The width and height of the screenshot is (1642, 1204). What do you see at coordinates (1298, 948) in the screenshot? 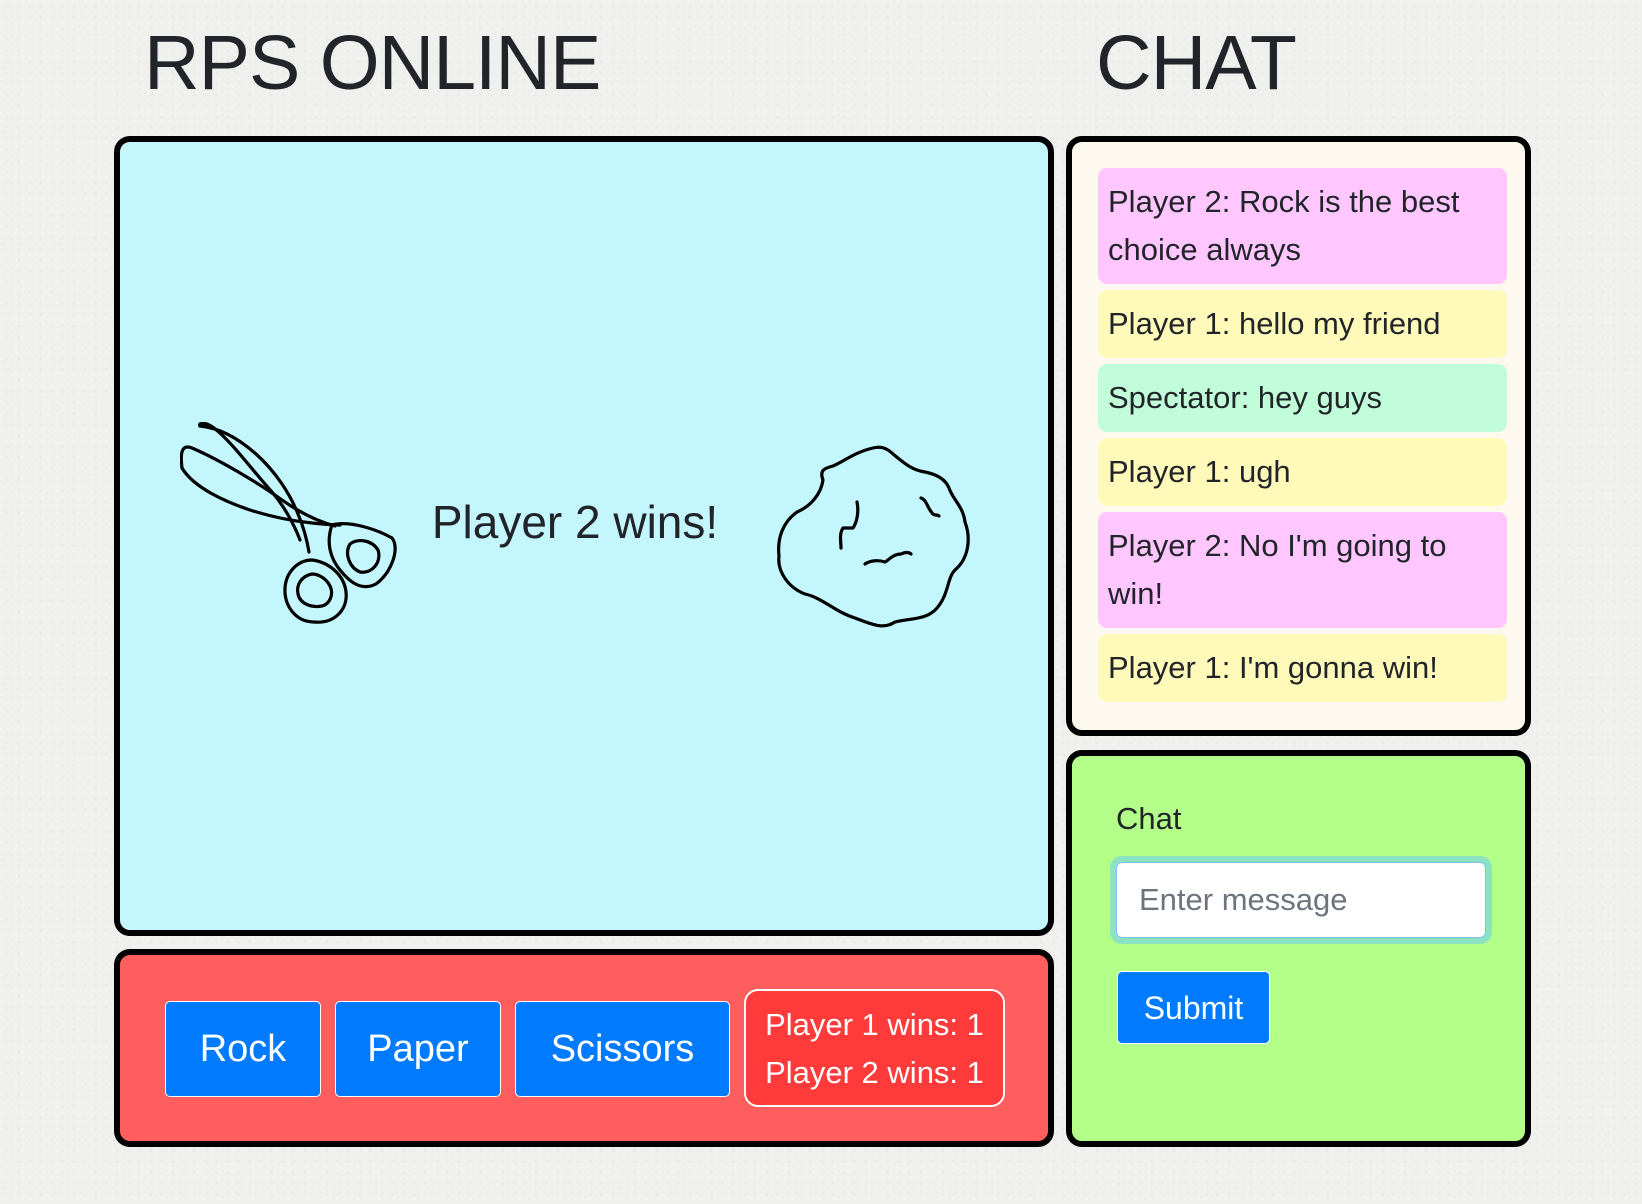
I see `chat-form-panel: Chat Submit` at bounding box center [1298, 948].